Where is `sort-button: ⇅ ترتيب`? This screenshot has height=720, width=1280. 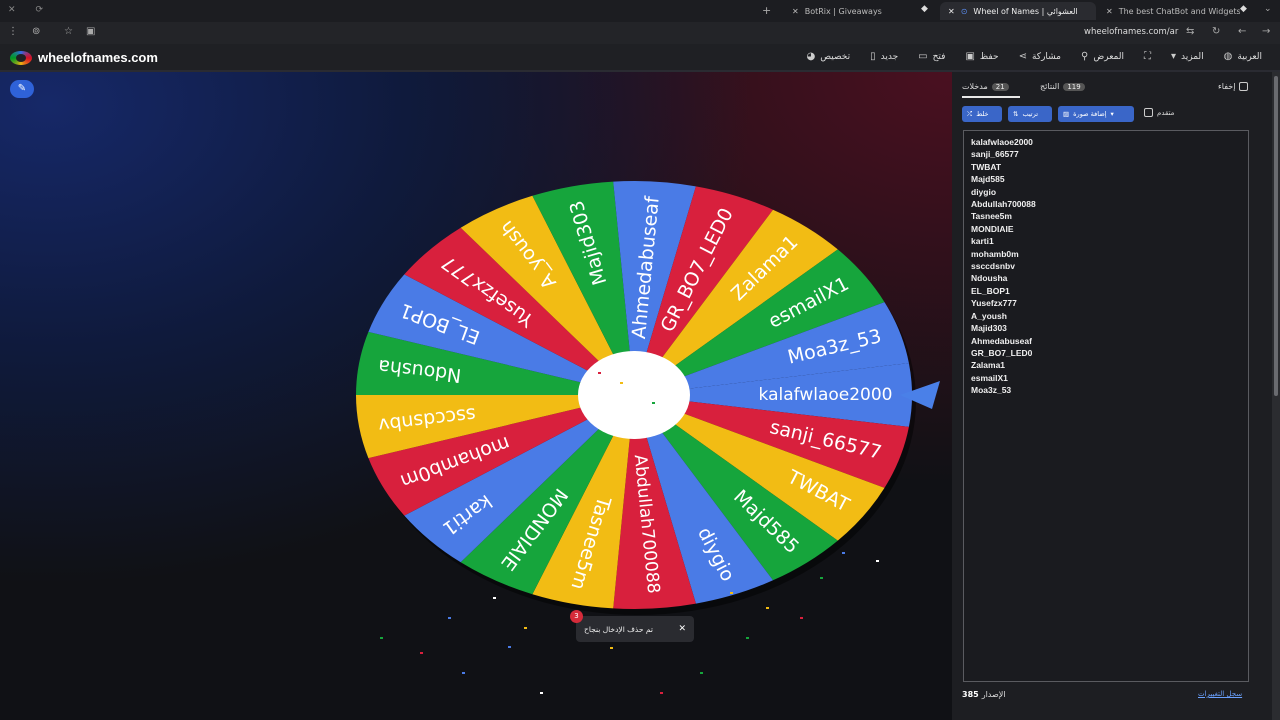 sort-button: ⇅ ترتيب is located at coordinates (1030, 114).